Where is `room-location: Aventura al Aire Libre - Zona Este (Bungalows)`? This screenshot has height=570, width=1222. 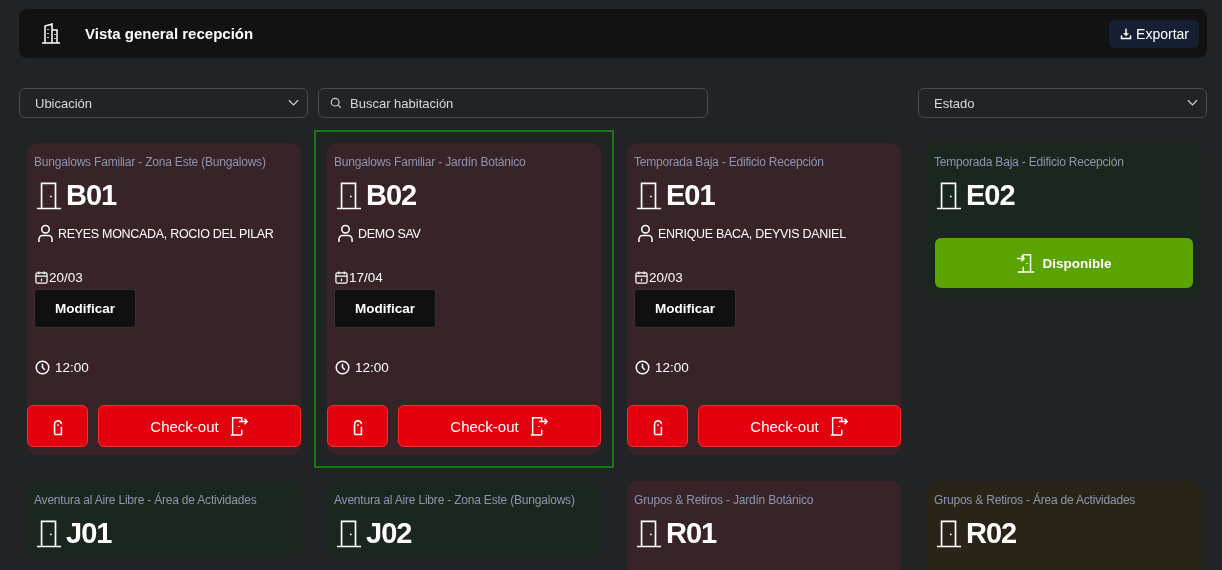 room-location: Aventura al Aire Libre - Zona Este (Bungalows) is located at coordinates (454, 500).